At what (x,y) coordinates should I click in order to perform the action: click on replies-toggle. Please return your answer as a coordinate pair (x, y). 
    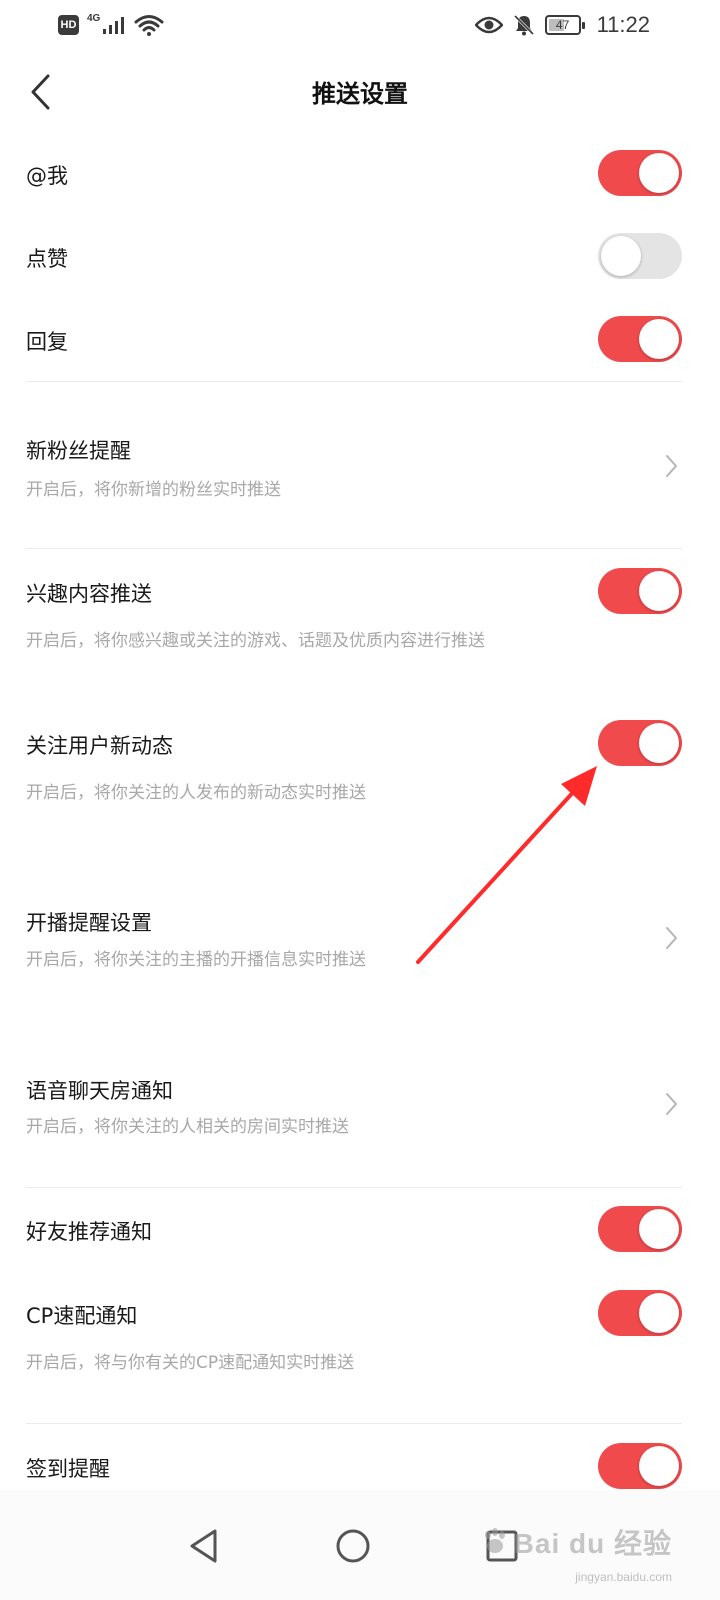
    Looking at the image, I should click on (640, 339).